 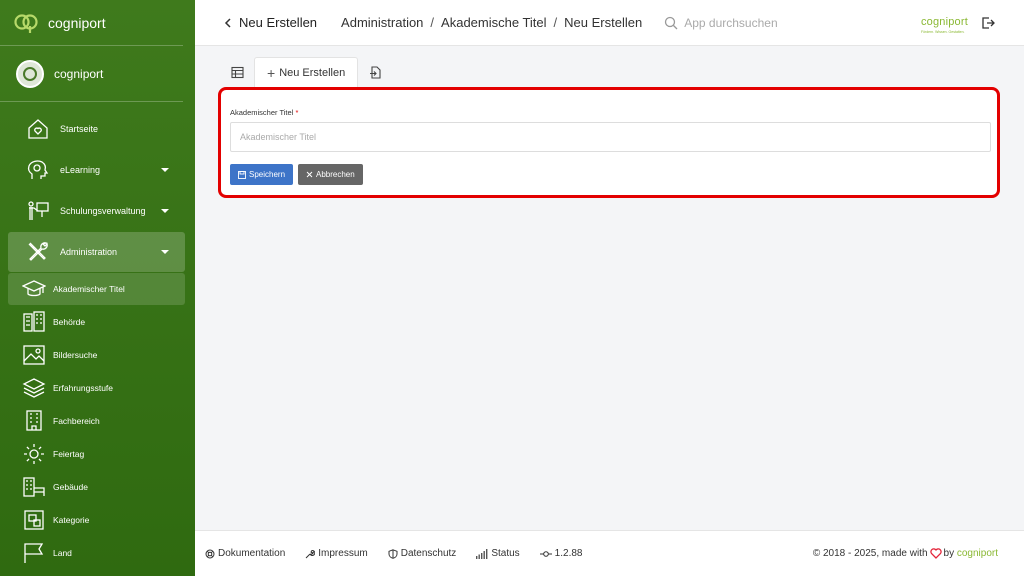 I want to click on file-import-icon, so click(x=375, y=72).